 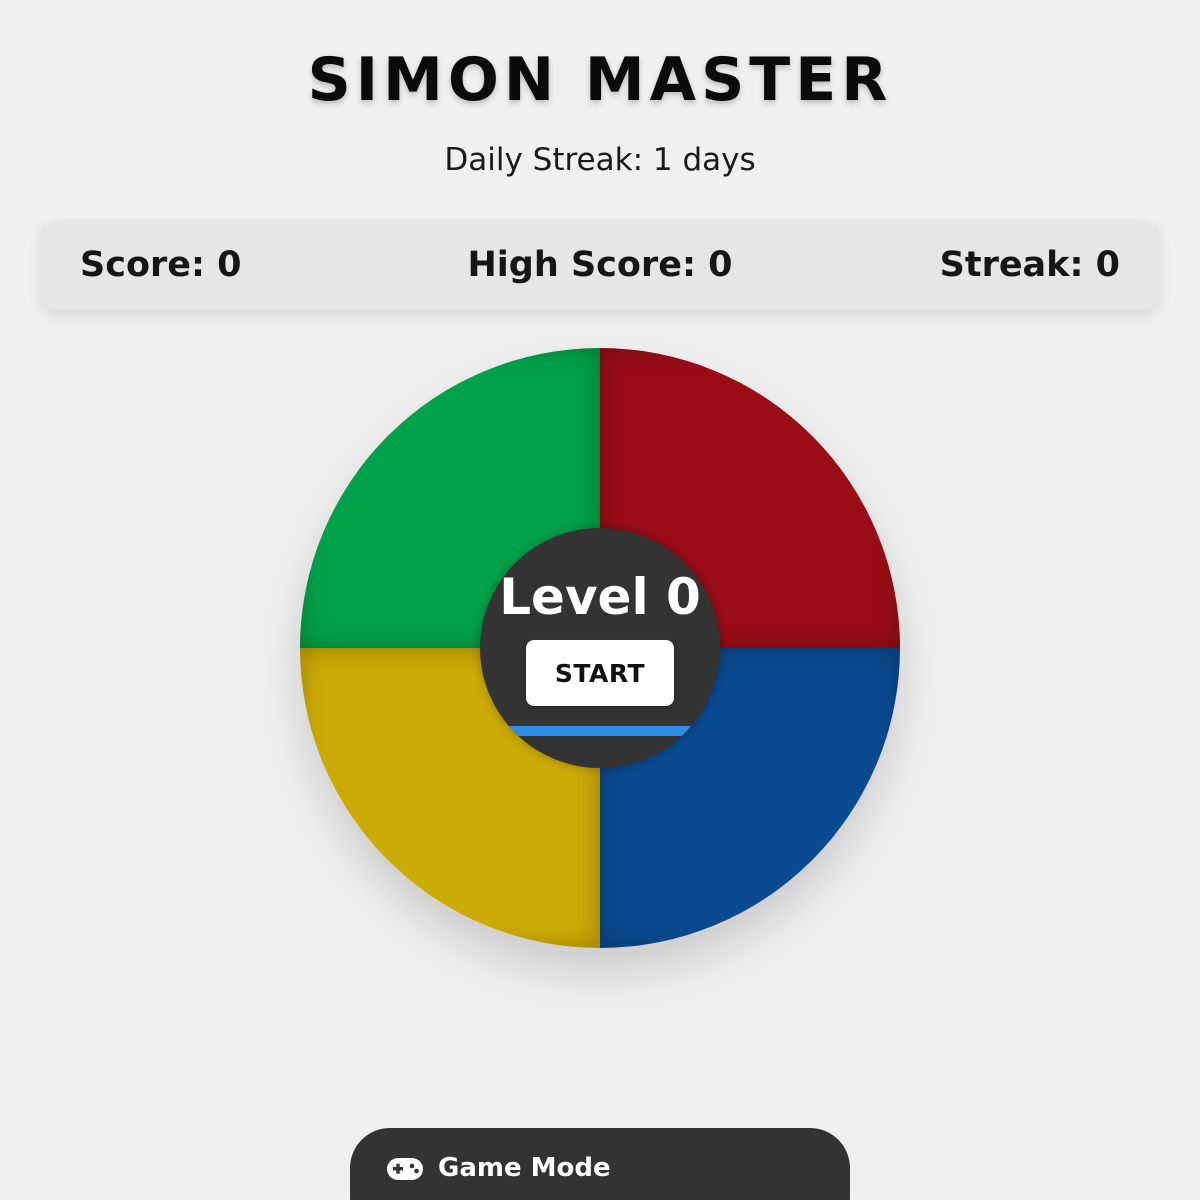 I want to click on streak-display: Streak: 0, so click(x=1029, y=265).